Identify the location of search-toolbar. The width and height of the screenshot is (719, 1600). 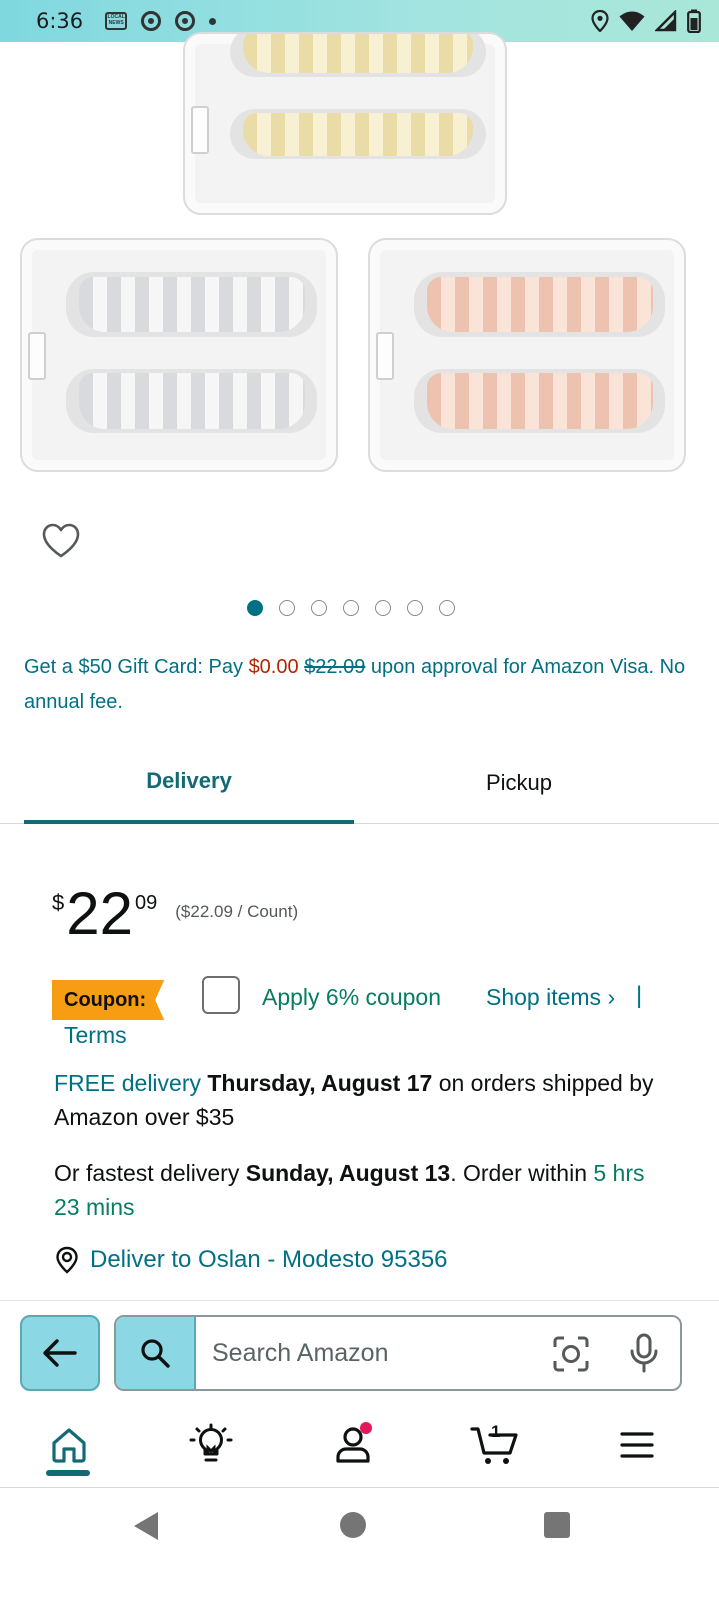
(359, 1353).